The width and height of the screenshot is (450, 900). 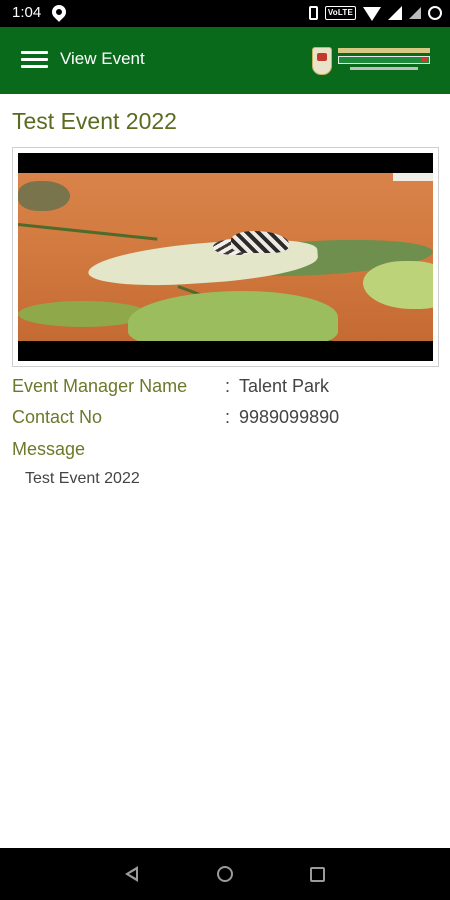 What do you see at coordinates (317, 874) in the screenshot?
I see `recents-icon` at bounding box center [317, 874].